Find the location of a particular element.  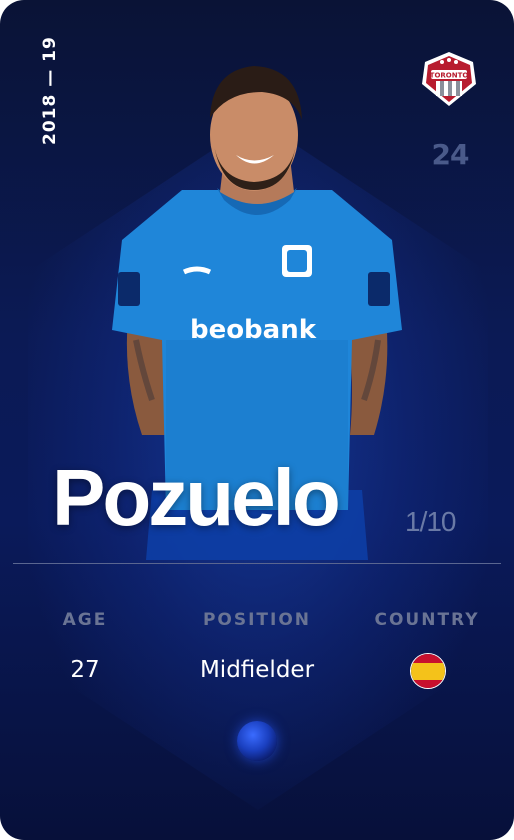

age-value: 27 is located at coordinates (85, 670).